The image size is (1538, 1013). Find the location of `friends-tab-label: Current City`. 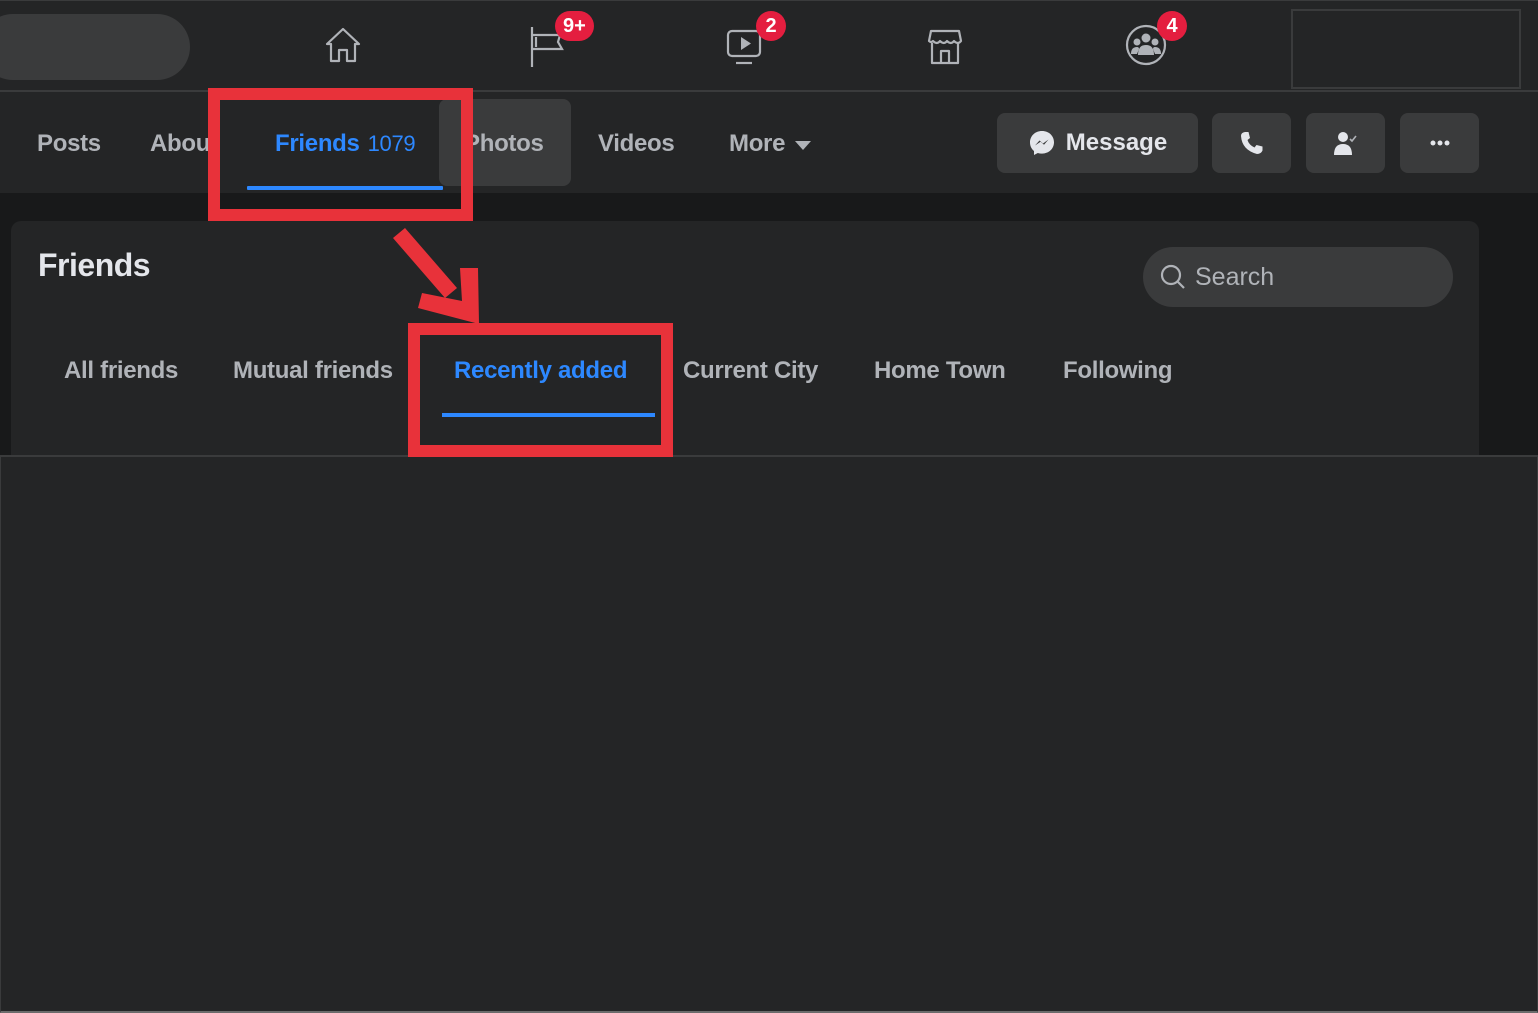

friends-tab-label: Current City is located at coordinates (751, 370).